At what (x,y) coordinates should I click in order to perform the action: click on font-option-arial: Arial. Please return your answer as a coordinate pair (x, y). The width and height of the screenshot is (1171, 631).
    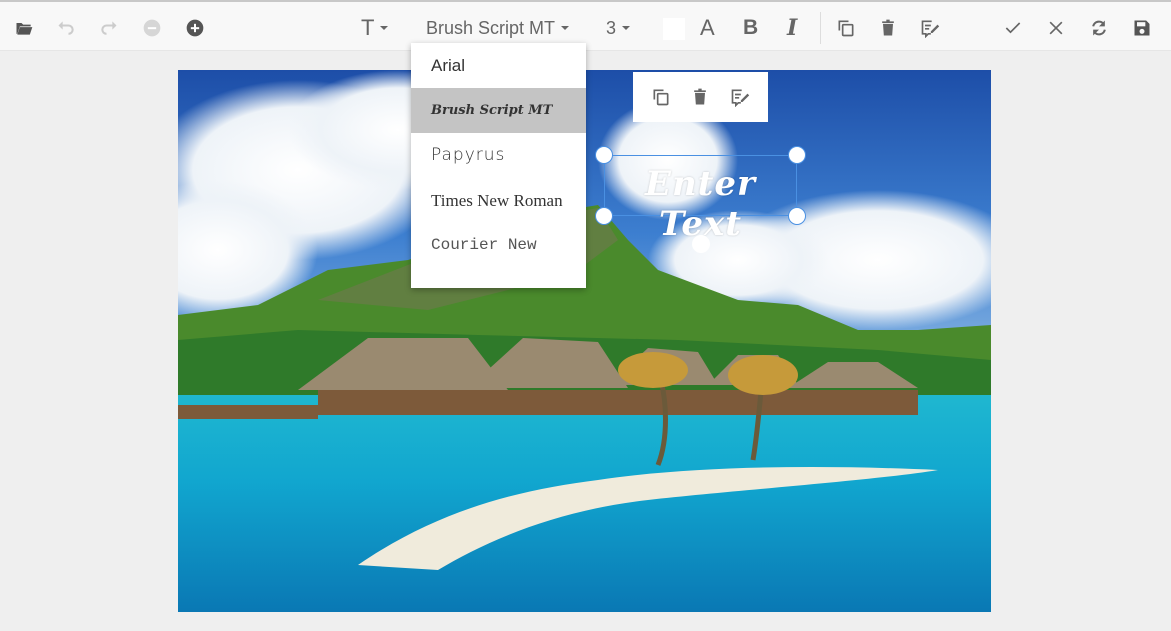
    Looking at the image, I should click on (498, 65).